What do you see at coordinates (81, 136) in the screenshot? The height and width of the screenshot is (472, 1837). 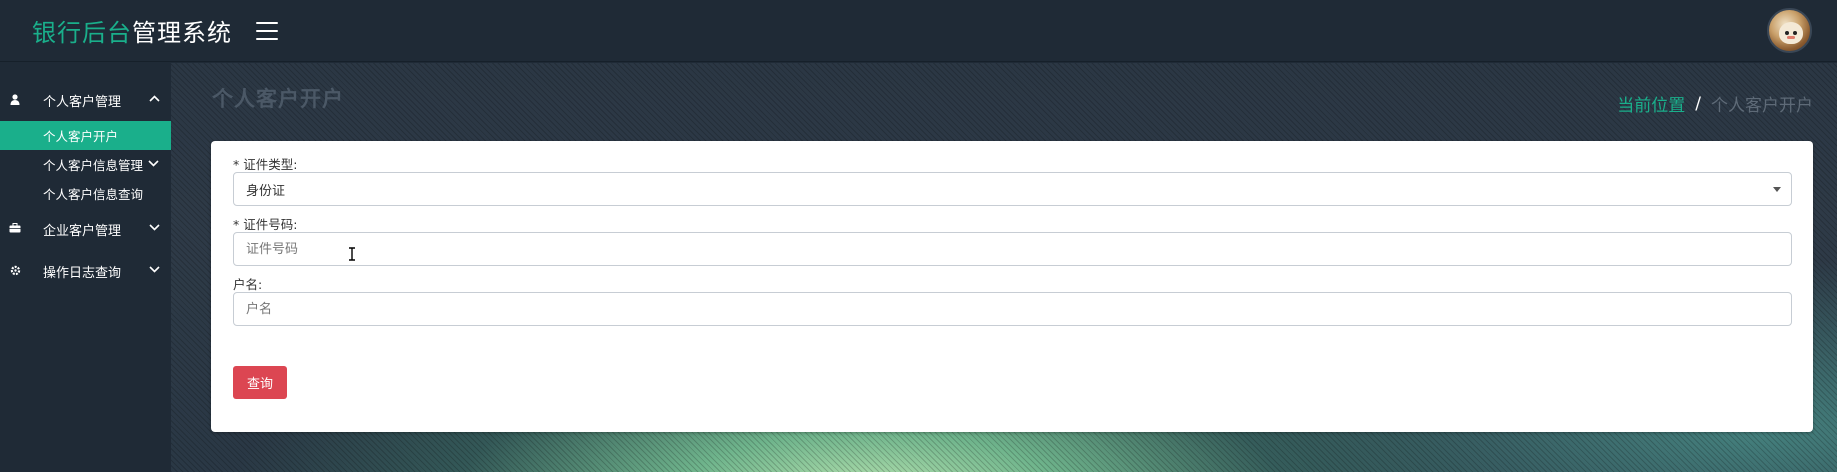 I see `sidebar-subitem-label: 个人客户开户` at bounding box center [81, 136].